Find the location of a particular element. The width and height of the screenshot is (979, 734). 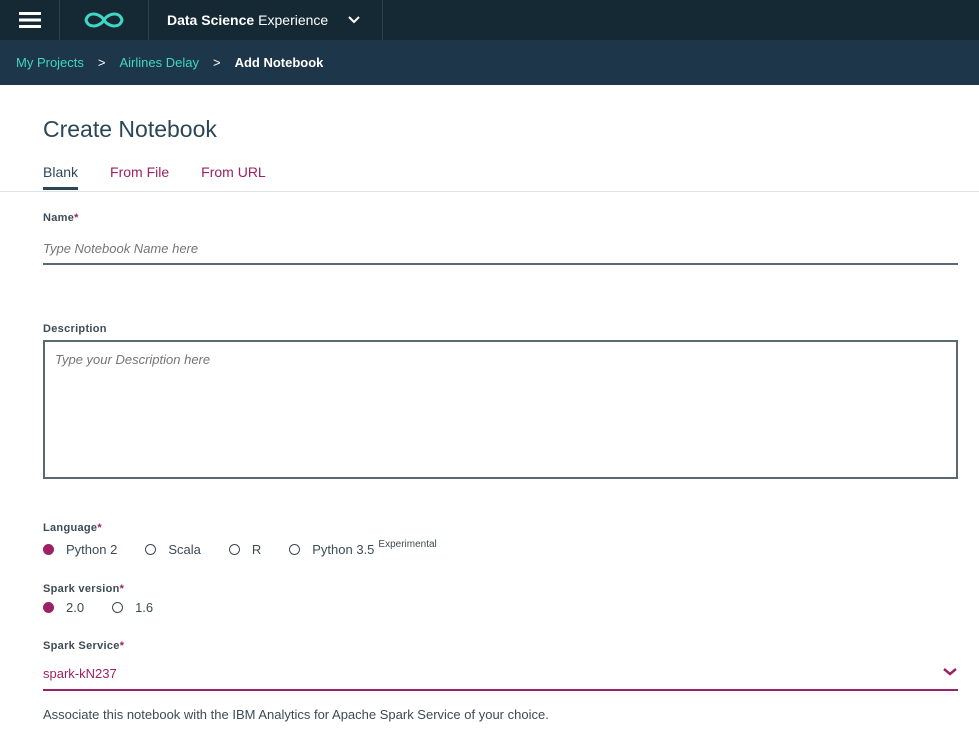

language-option-scala: Scala is located at coordinates (173, 549).